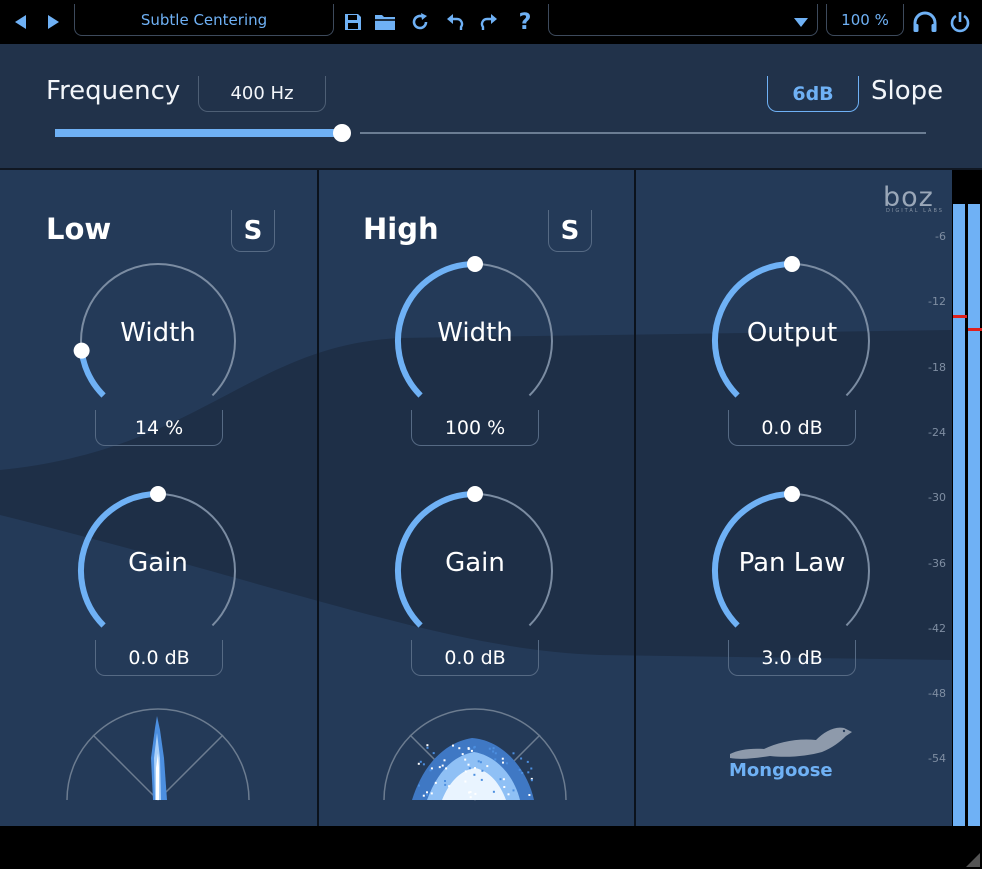 This screenshot has height=869, width=982. Describe the element at coordinates (792, 563) in the screenshot. I see `pan-law-label: Pan Law` at that location.